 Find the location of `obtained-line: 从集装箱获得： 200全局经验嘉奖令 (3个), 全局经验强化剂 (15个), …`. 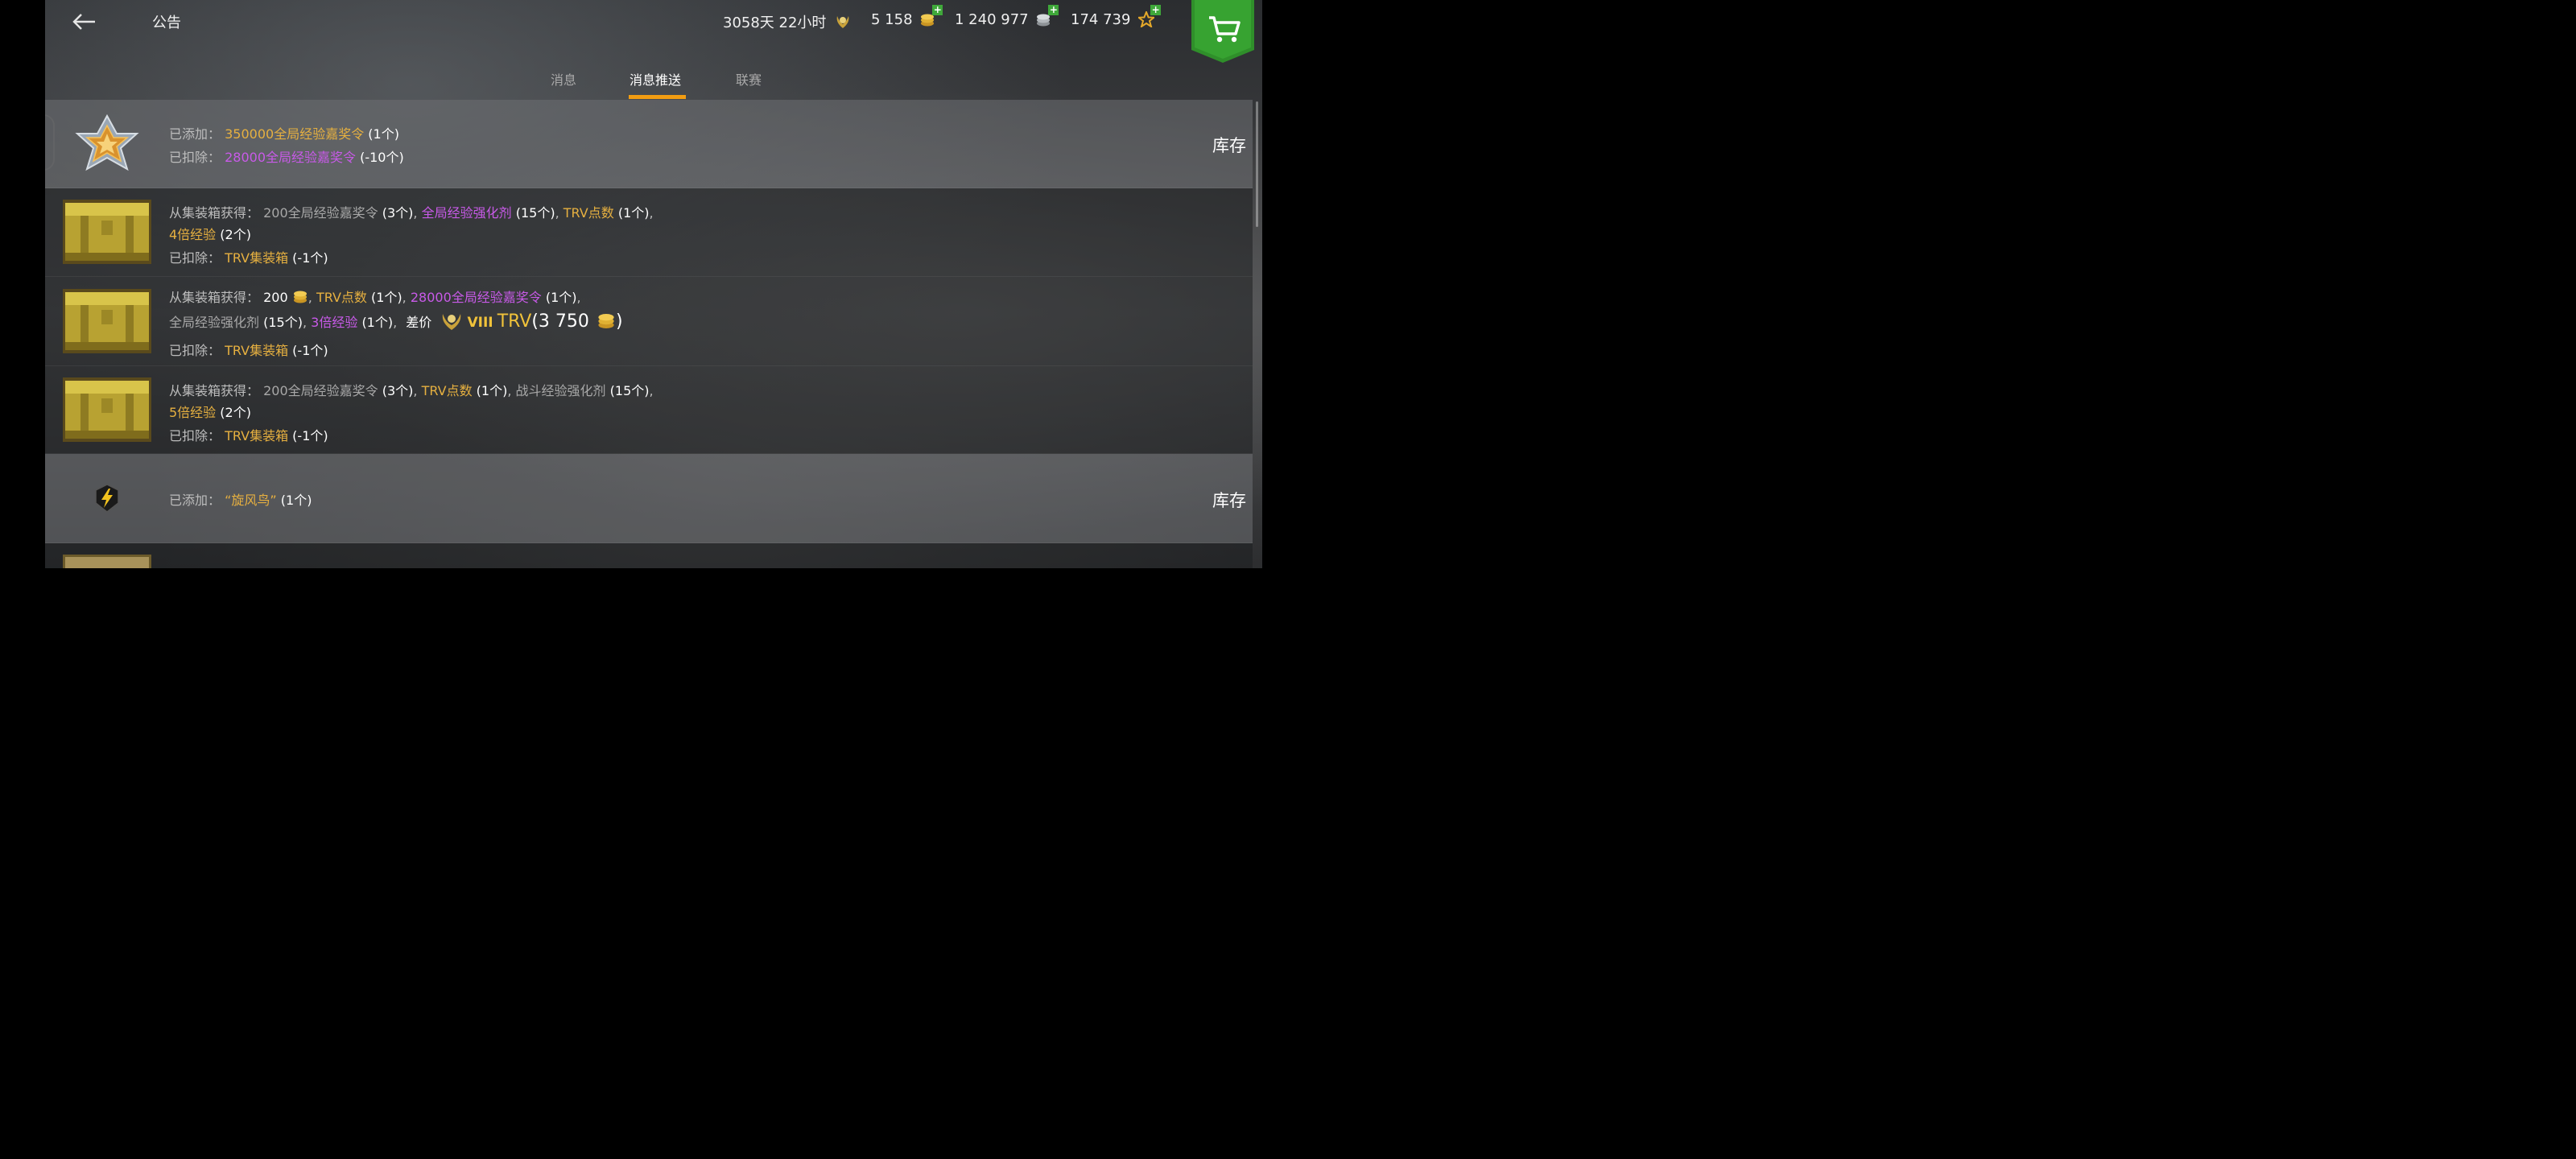

obtained-line: 从集装箱获得： 200全局经验嘉奖令 (3个), 全局经验强化剂 (15个), … is located at coordinates (411, 213).